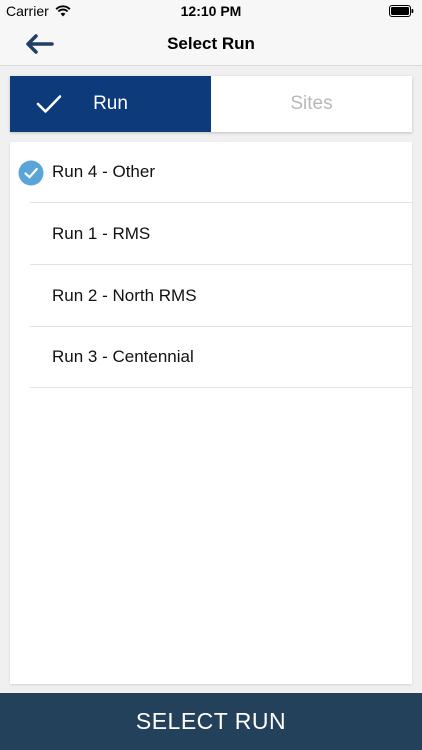  Describe the element at coordinates (31, 173) in the screenshot. I see `check-circle-icon` at that location.